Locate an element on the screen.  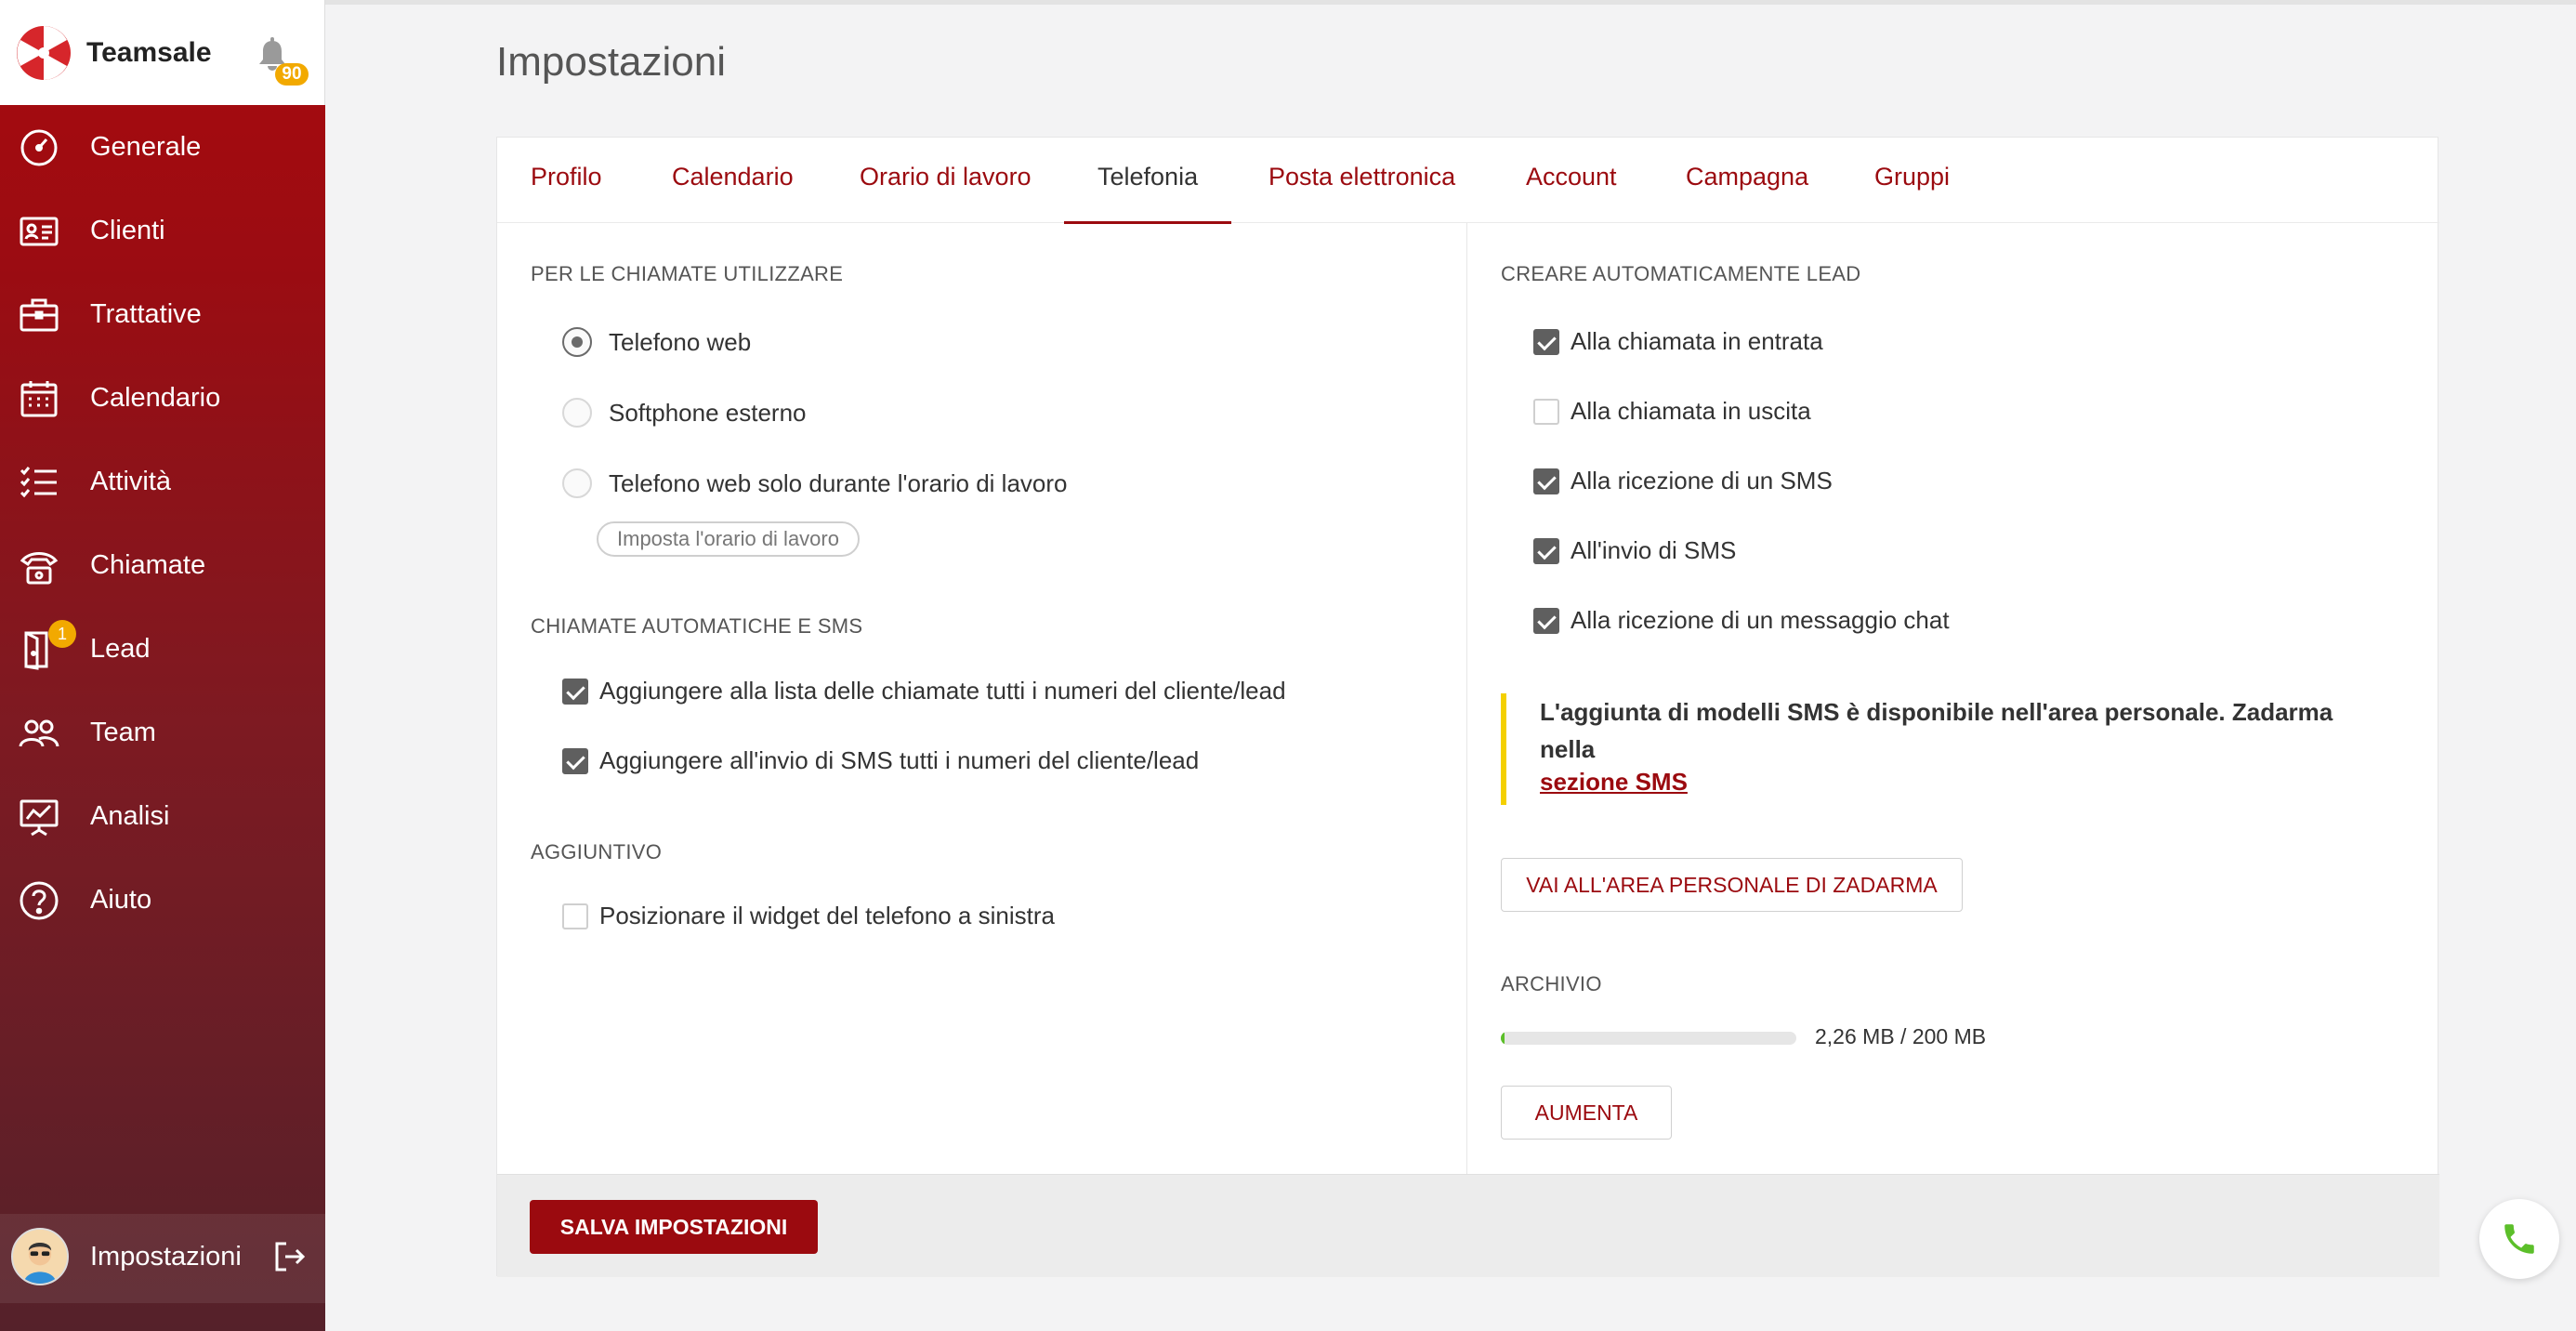
extra-section-title: Aggiuntivo is located at coordinates (597, 852).